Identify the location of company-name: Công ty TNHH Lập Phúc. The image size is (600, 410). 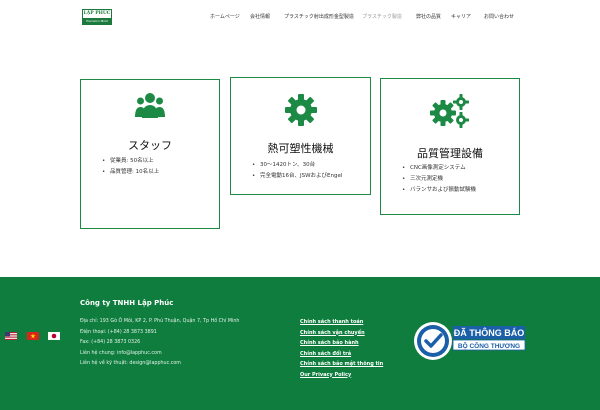
(127, 303).